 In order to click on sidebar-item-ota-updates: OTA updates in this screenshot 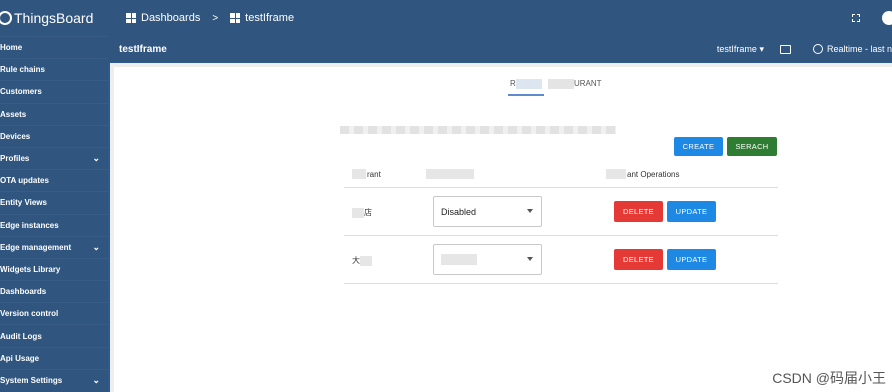, I will do `click(54, 180)`.